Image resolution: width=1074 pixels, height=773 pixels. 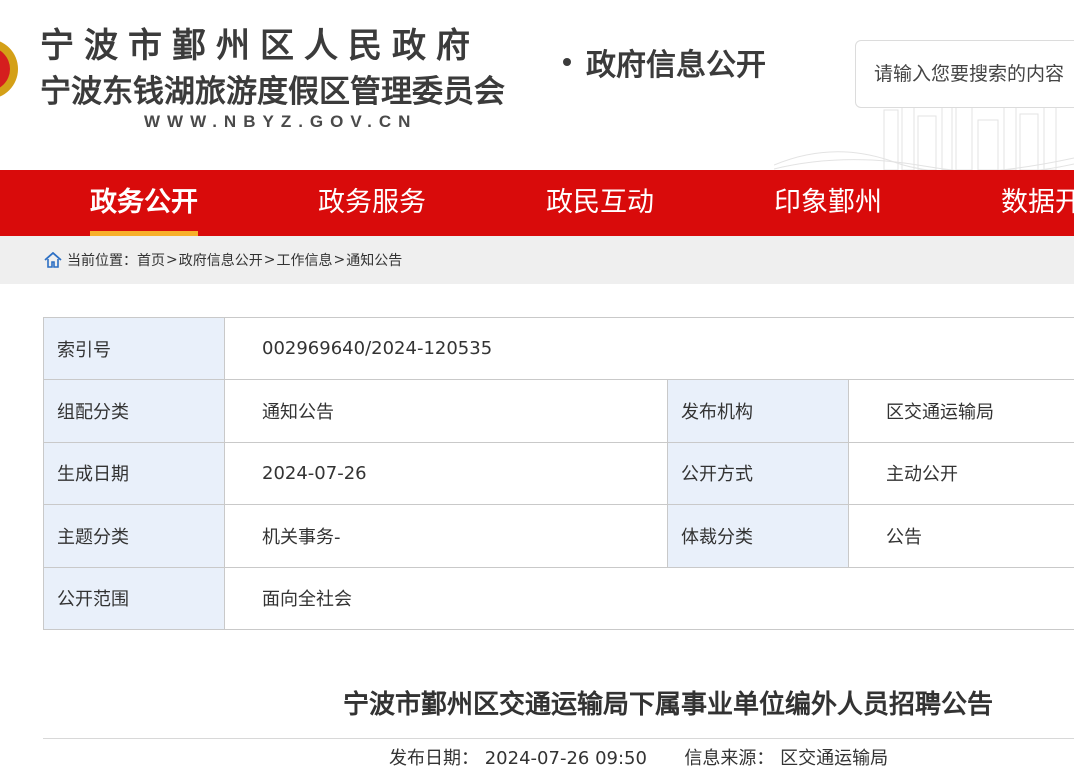 I want to click on search-box, so click(x=964, y=74).